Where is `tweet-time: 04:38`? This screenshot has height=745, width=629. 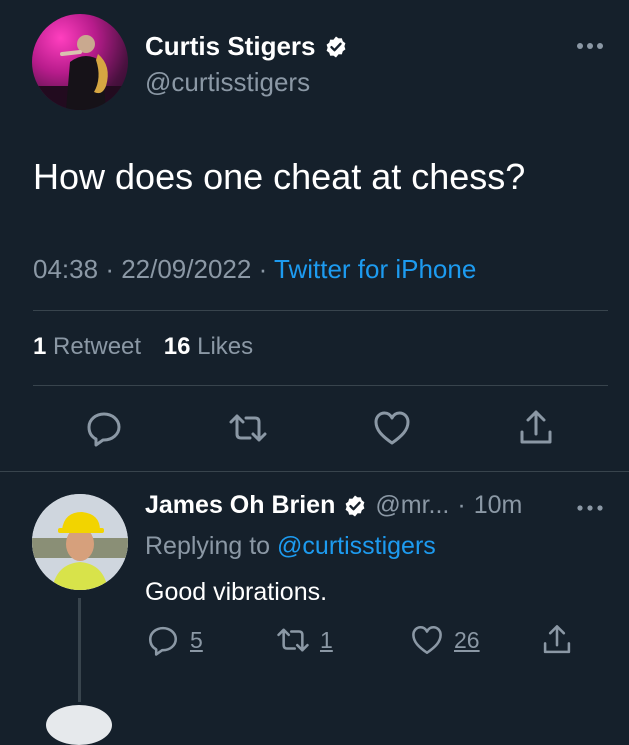
tweet-time: 04:38 is located at coordinates (65, 269).